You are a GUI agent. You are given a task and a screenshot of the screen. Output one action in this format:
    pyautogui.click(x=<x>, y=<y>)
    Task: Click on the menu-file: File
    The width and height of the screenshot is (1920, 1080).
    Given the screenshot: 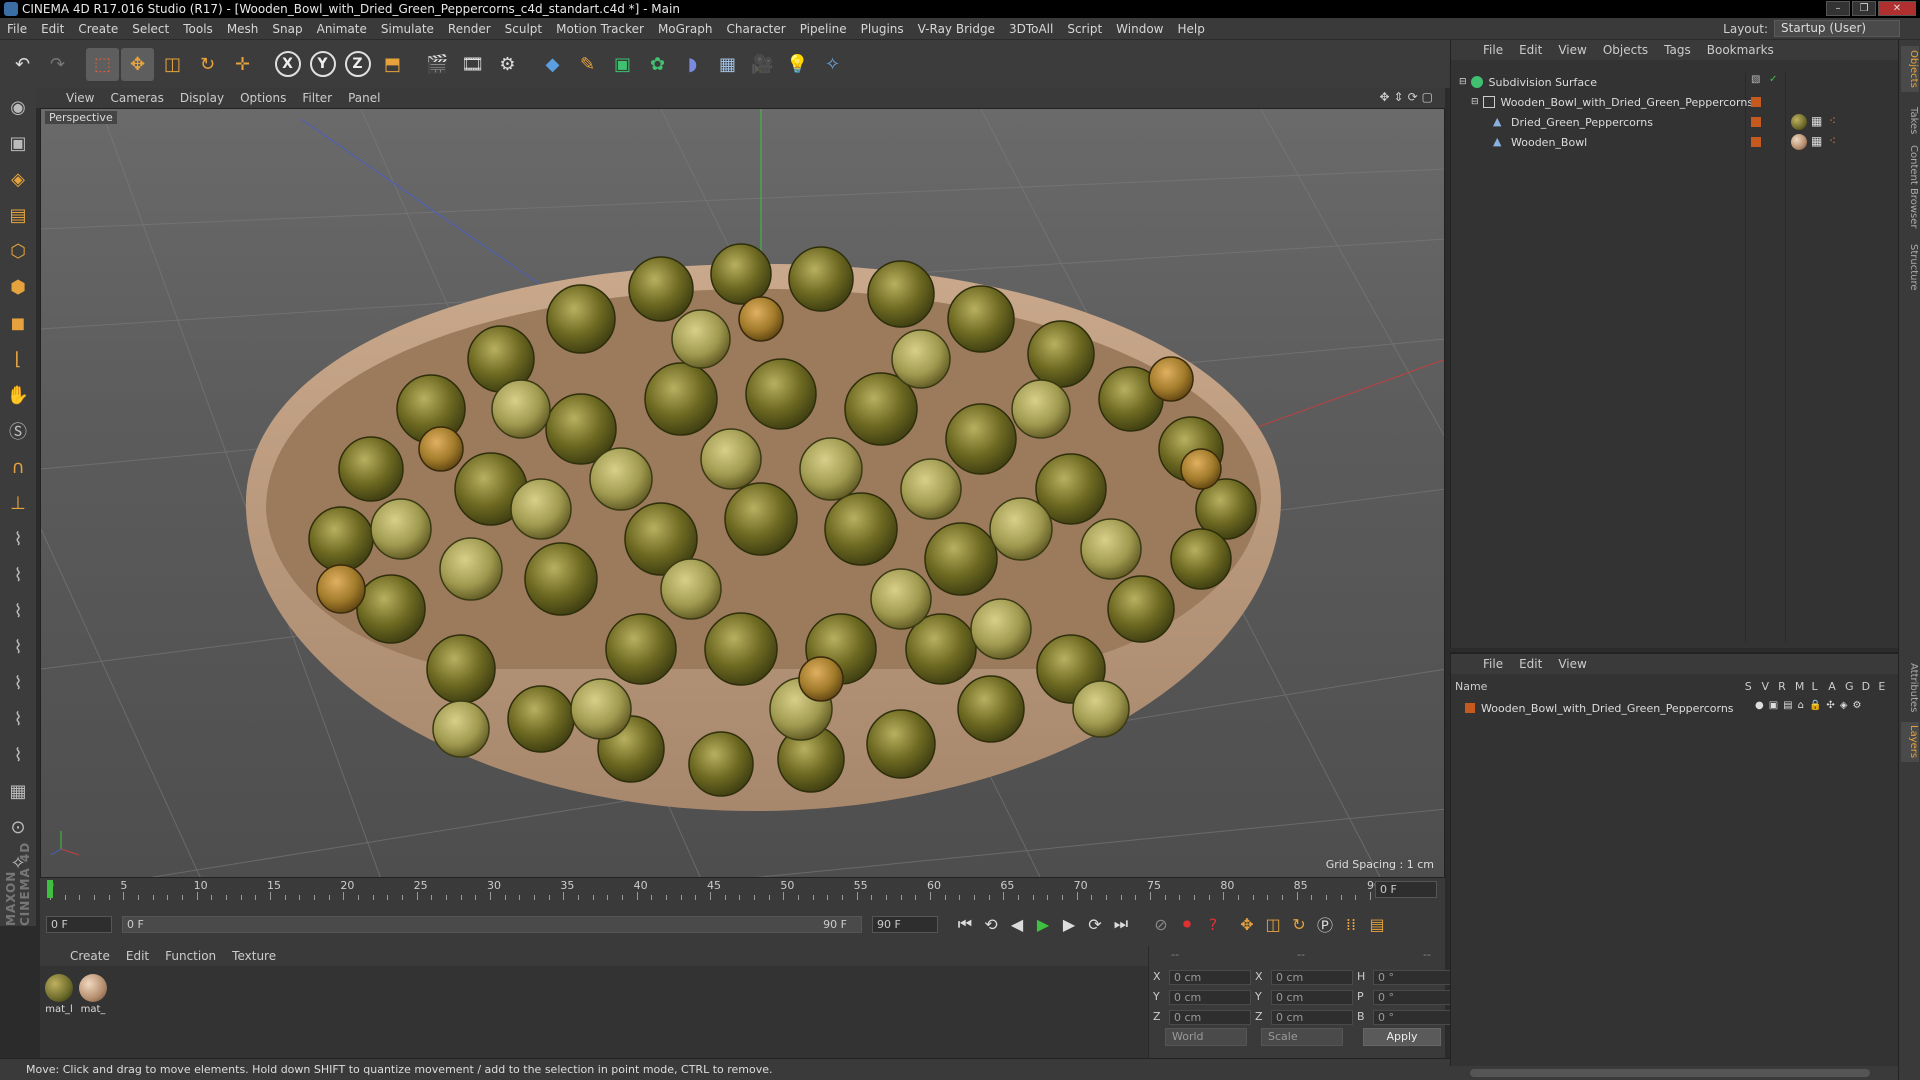 What is the action you would take?
    pyautogui.click(x=17, y=29)
    